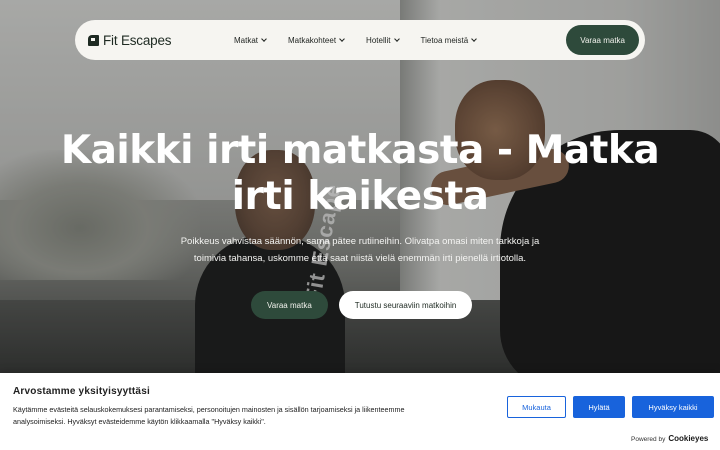 Image resolution: width=720 pixels, height=450 pixels. I want to click on cookie-reject-button: Hylätä, so click(599, 407).